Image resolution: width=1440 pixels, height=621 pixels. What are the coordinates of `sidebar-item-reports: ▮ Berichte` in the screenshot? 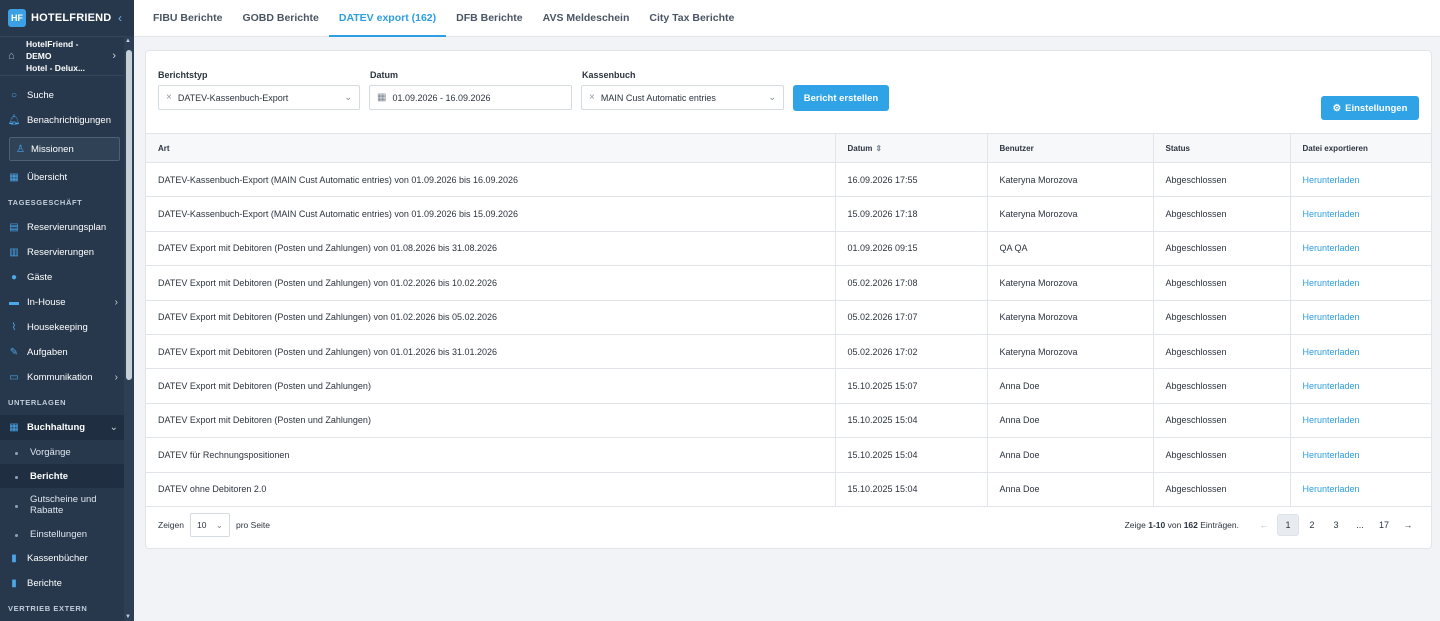 It's located at (67, 583).